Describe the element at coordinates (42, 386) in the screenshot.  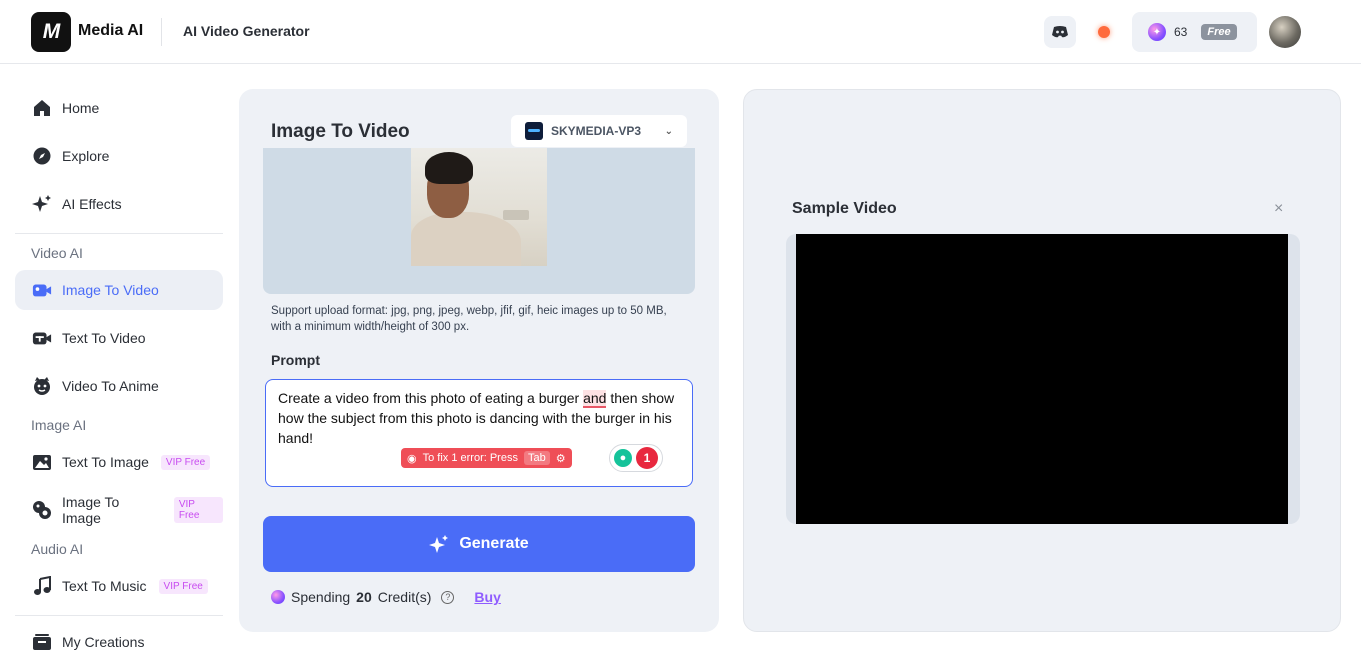
I see `anime-face-icon` at that location.